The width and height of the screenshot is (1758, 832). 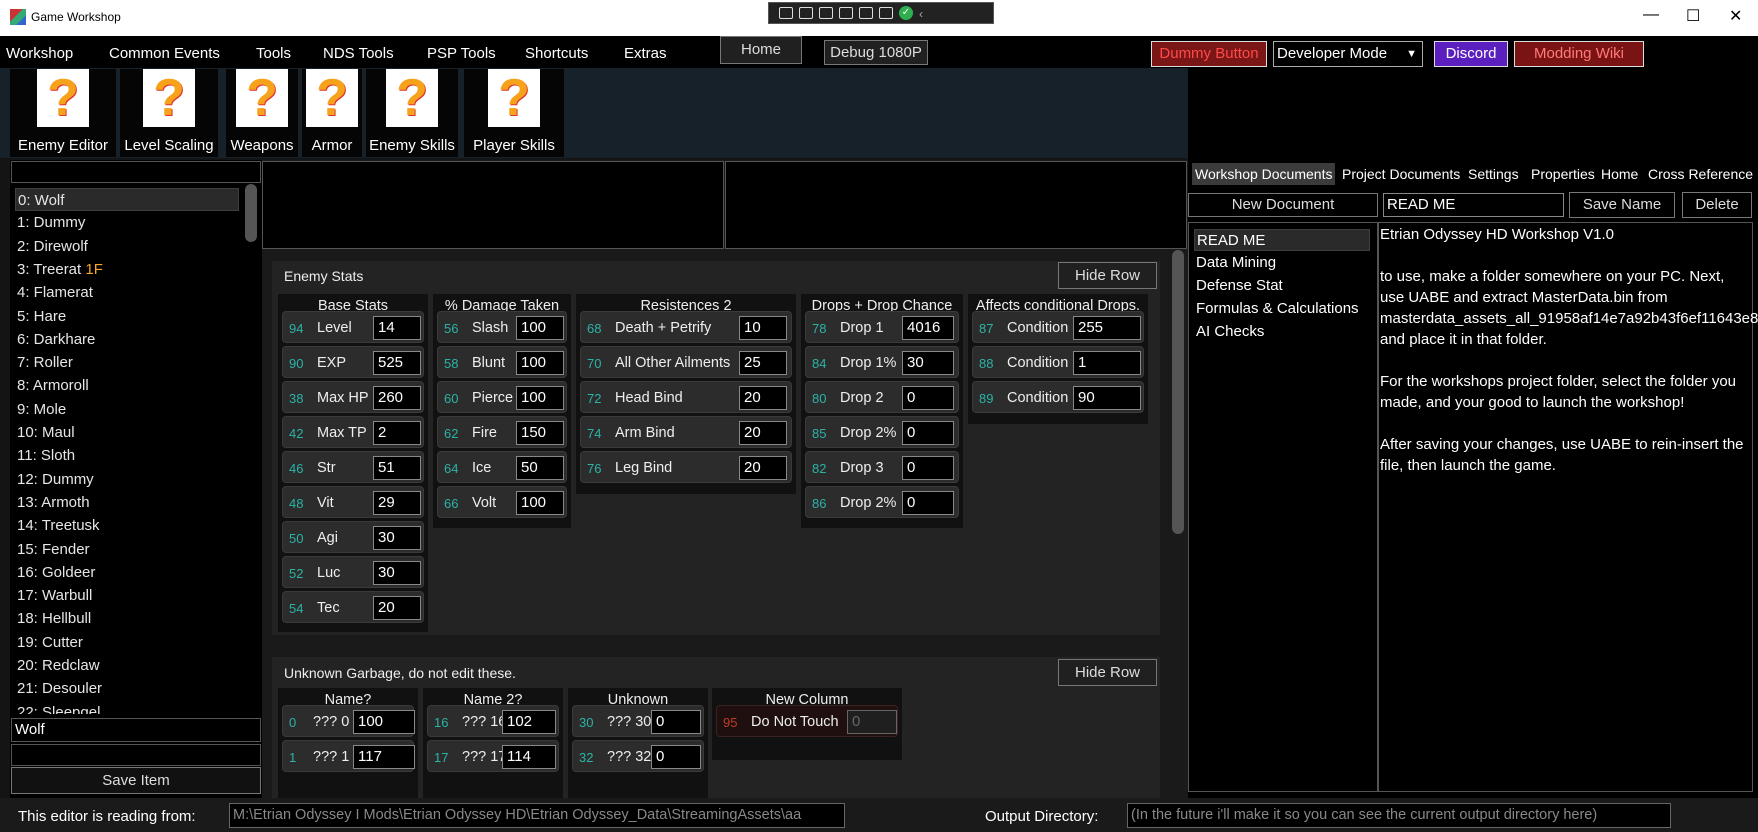 What do you see at coordinates (127, 385) in the screenshot?
I see `list-item: 8: Armoroll` at bounding box center [127, 385].